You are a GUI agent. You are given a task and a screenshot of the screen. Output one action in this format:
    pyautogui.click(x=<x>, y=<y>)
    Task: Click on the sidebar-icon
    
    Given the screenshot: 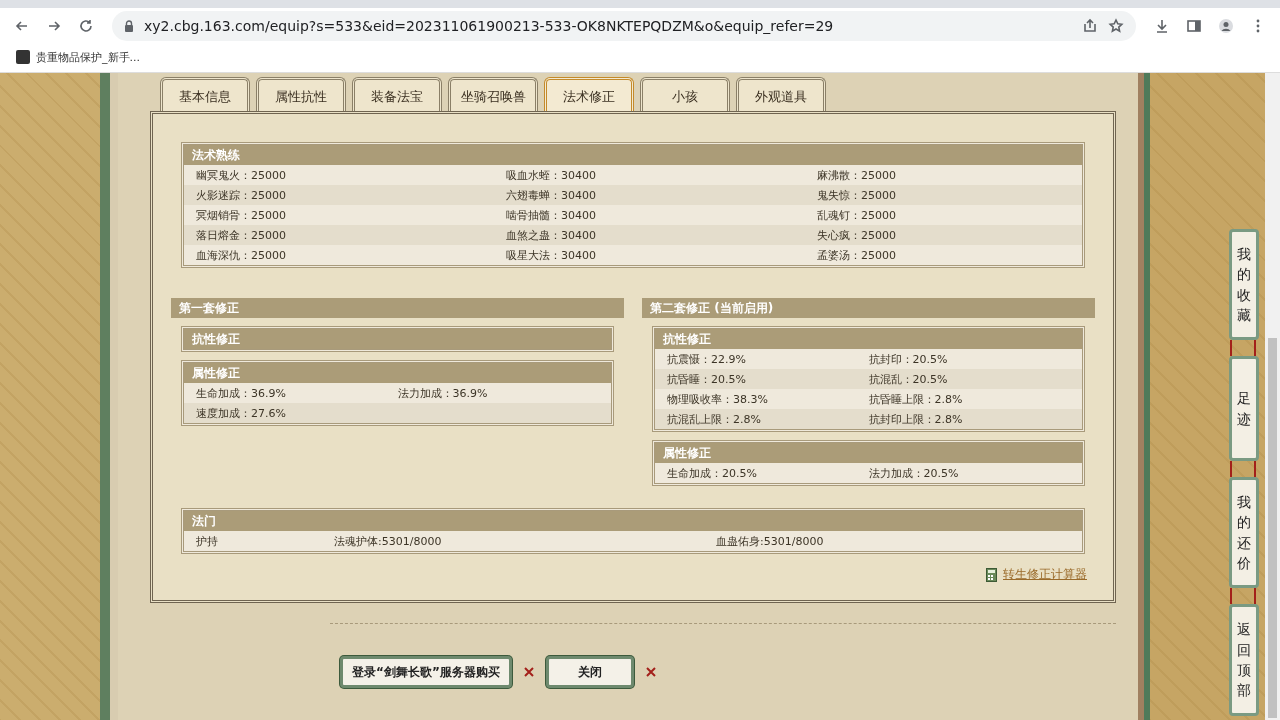 What is the action you would take?
    pyautogui.click(x=1194, y=26)
    